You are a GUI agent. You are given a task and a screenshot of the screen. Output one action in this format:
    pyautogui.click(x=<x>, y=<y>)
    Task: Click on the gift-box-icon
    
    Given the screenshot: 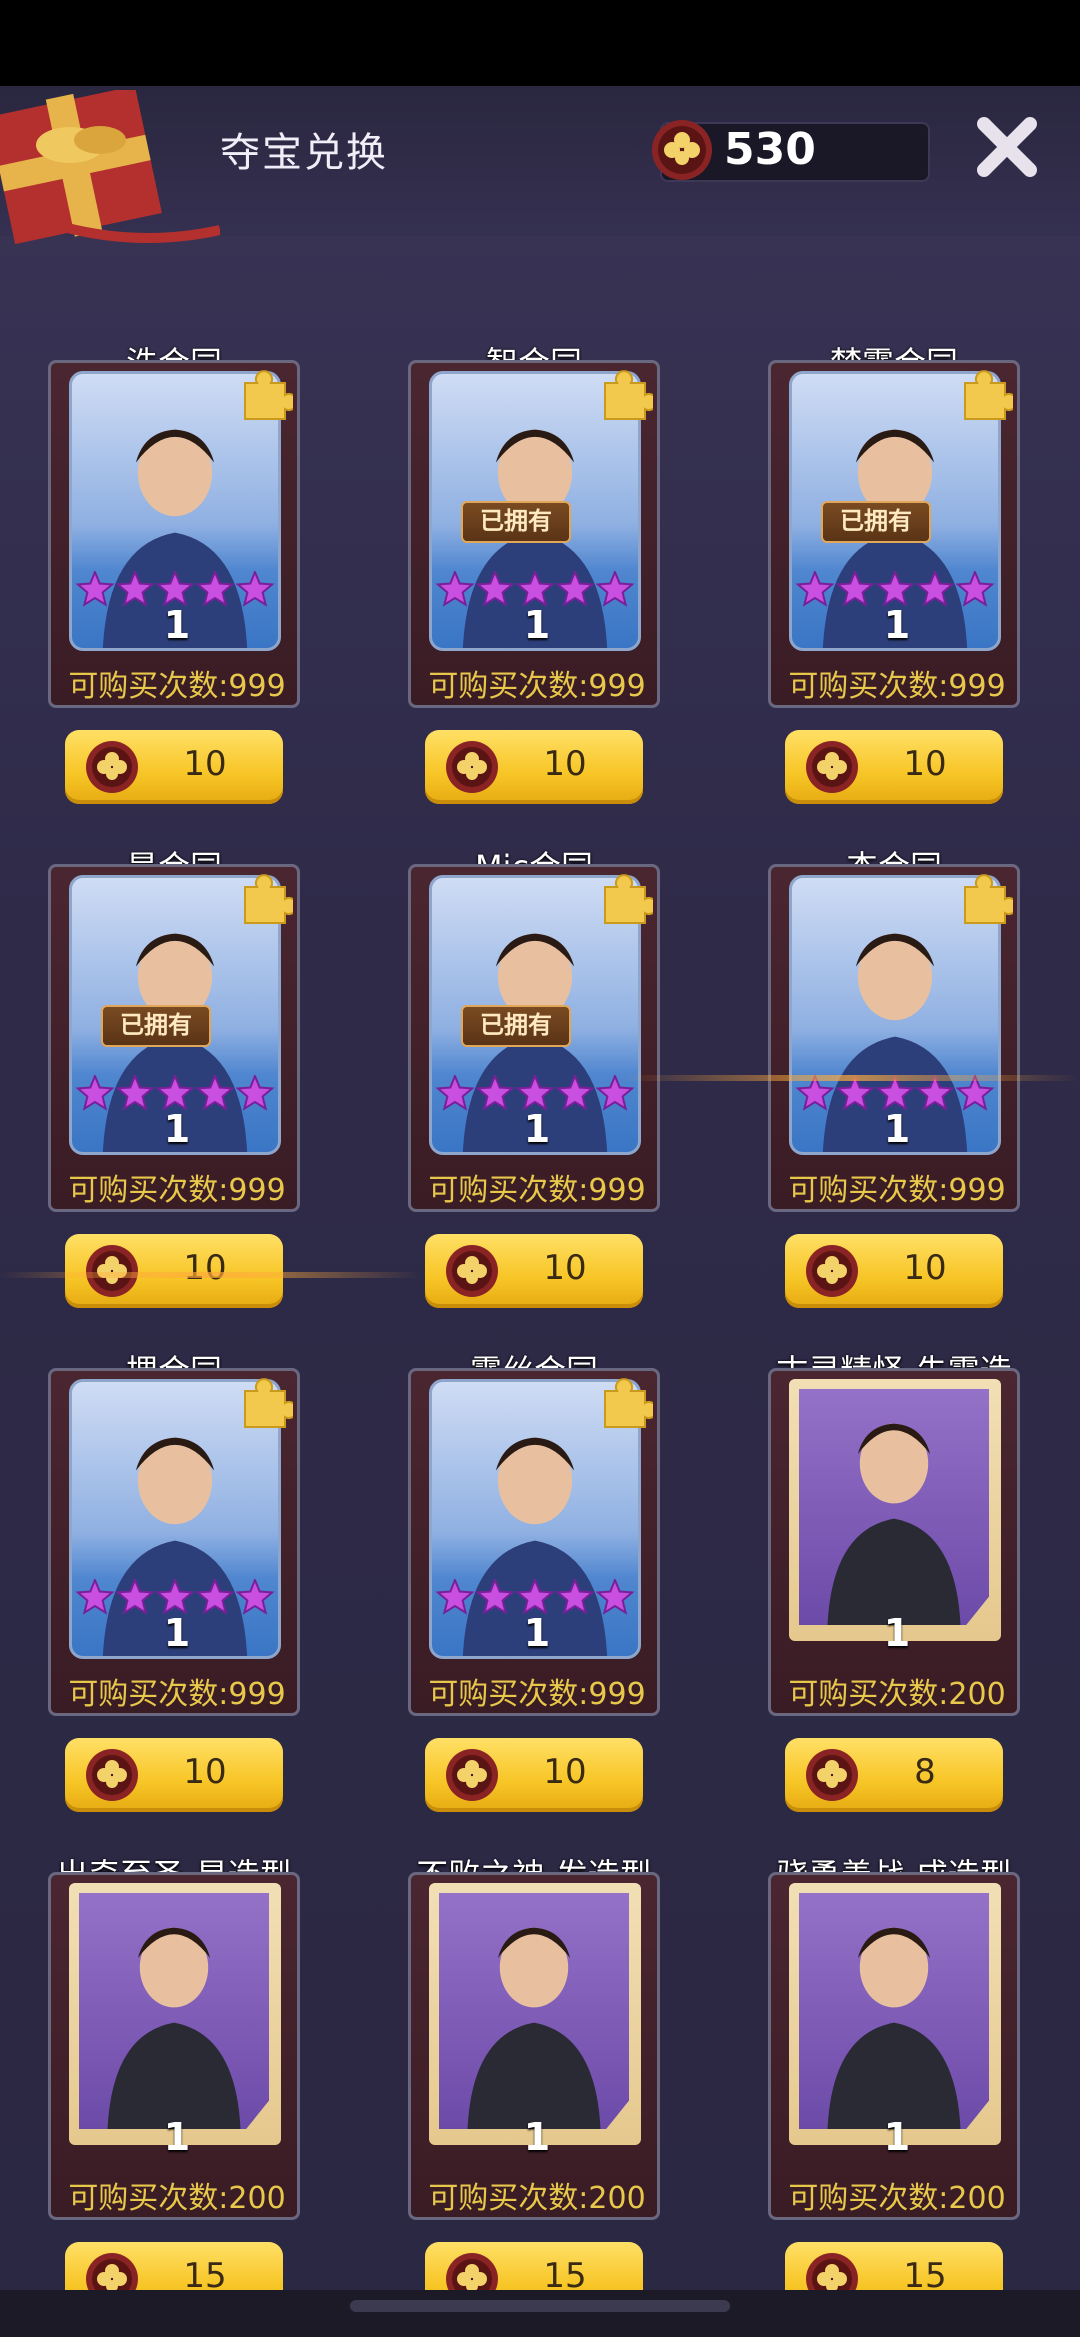 What is the action you would take?
    pyautogui.click(x=110, y=167)
    